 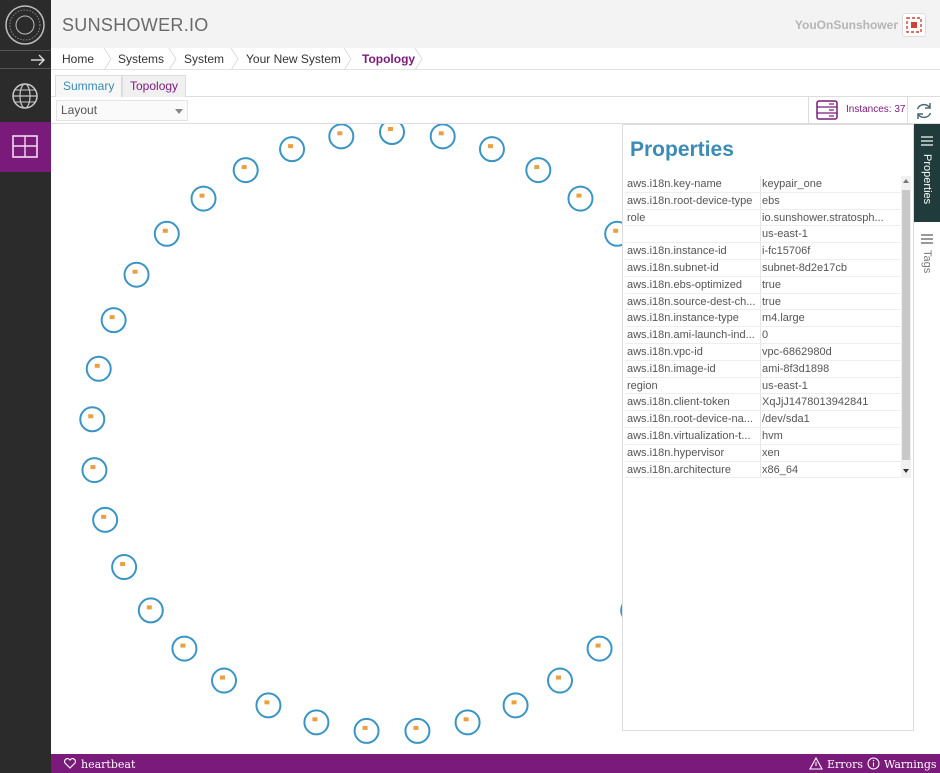 What do you see at coordinates (108, 764) in the screenshot?
I see `heartbeat-label: heartbeat` at bounding box center [108, 764].